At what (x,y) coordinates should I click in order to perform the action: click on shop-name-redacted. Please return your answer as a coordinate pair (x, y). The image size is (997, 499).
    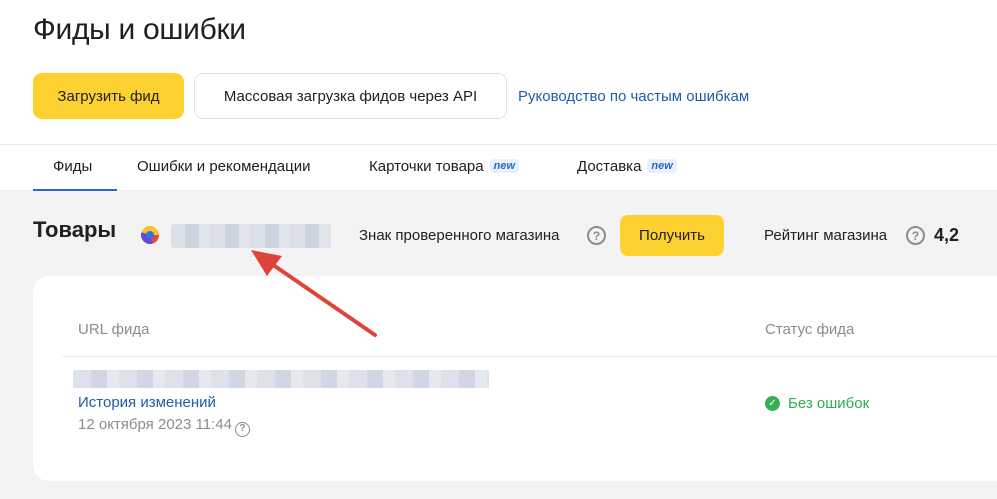
    Looking at the image, I should click on (251, 236).